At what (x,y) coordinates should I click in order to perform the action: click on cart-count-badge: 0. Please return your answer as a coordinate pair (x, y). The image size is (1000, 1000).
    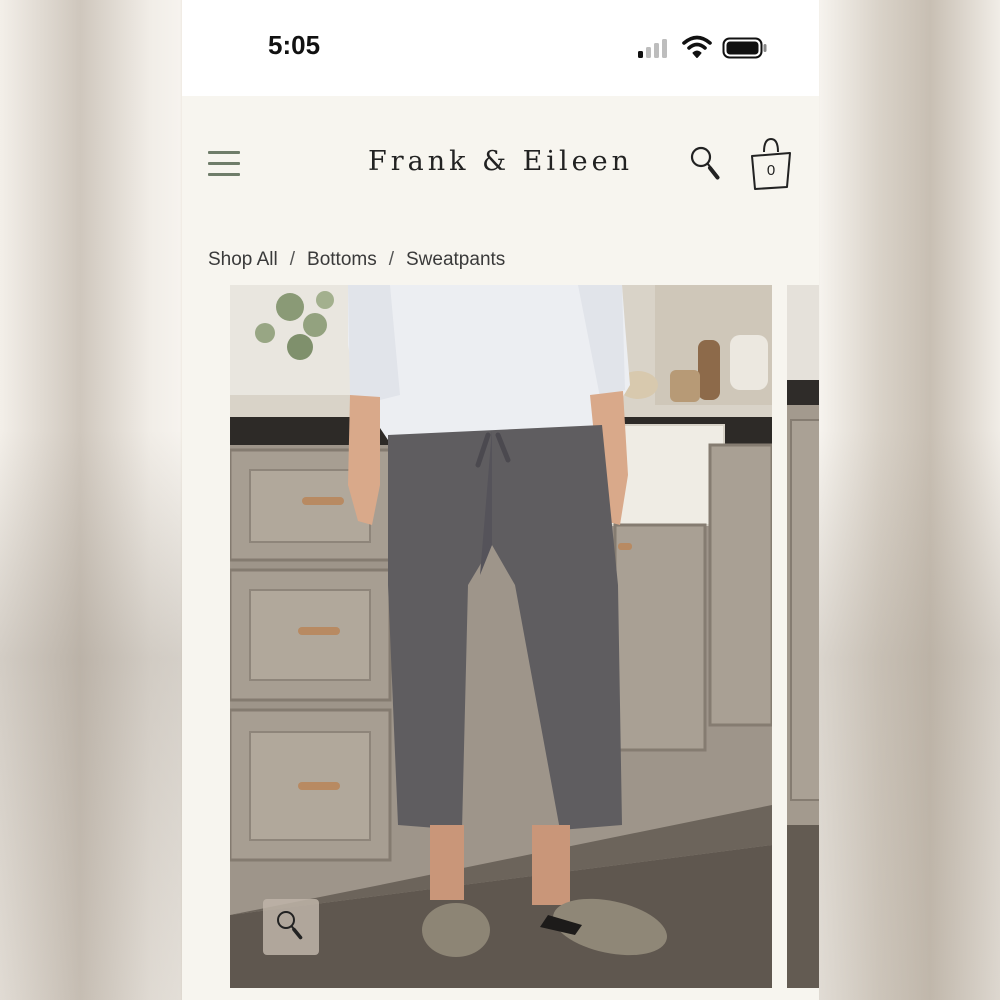
    Looking at the image, I should click on (771, 170).